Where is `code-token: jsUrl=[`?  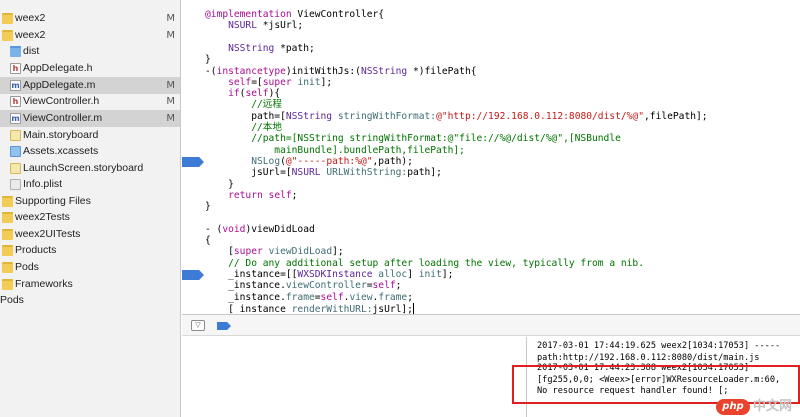 code-token: jsUrl=[ is located at coordinates (248, 172).